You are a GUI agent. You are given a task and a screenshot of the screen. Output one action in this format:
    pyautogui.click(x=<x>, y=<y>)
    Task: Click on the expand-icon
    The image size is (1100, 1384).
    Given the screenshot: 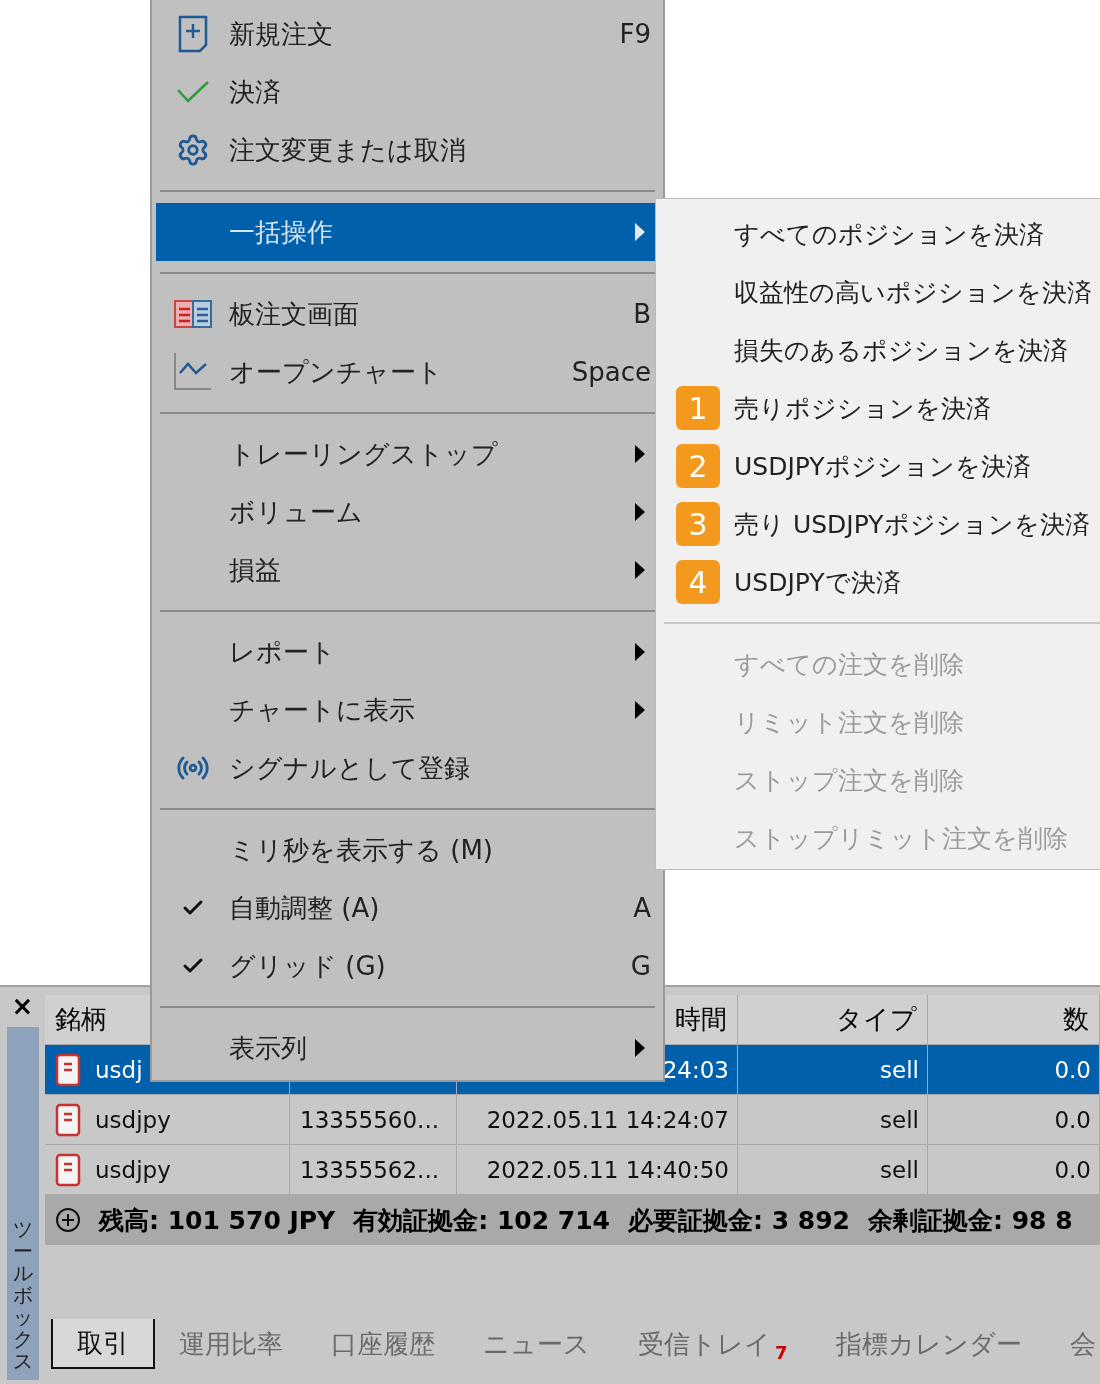 What is the action you would take?
    pyautogui.click(x=68, y=1220)
    